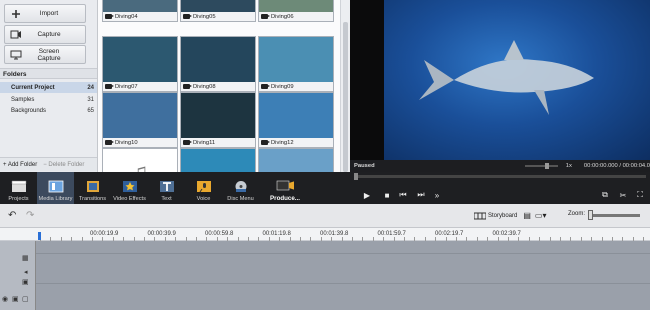 This screenshot has height=310, width=650. Describe the element at coordinates (90, 110) in the screenshot. I see `folder-count: 65` at that location.